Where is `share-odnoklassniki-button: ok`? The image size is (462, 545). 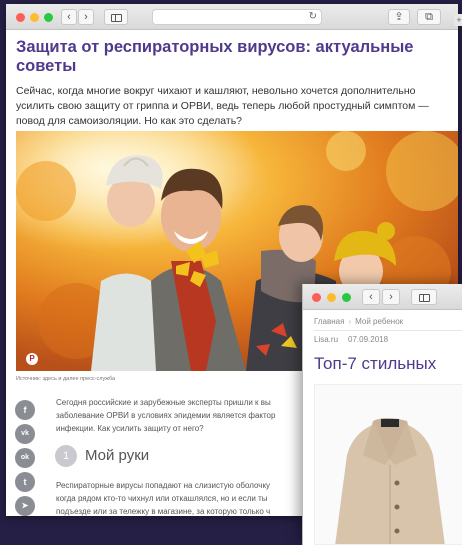
share-odnoklassniki-button: ok is located at coordinates (25, 458).